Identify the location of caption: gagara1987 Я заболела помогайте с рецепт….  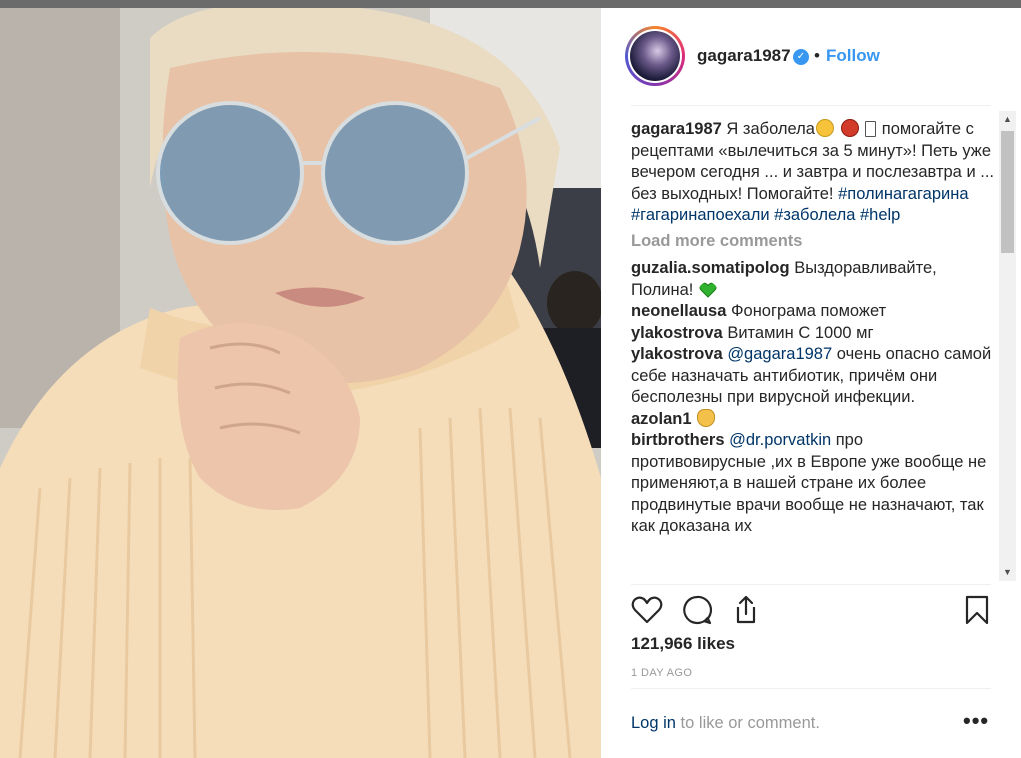
(814, 173).